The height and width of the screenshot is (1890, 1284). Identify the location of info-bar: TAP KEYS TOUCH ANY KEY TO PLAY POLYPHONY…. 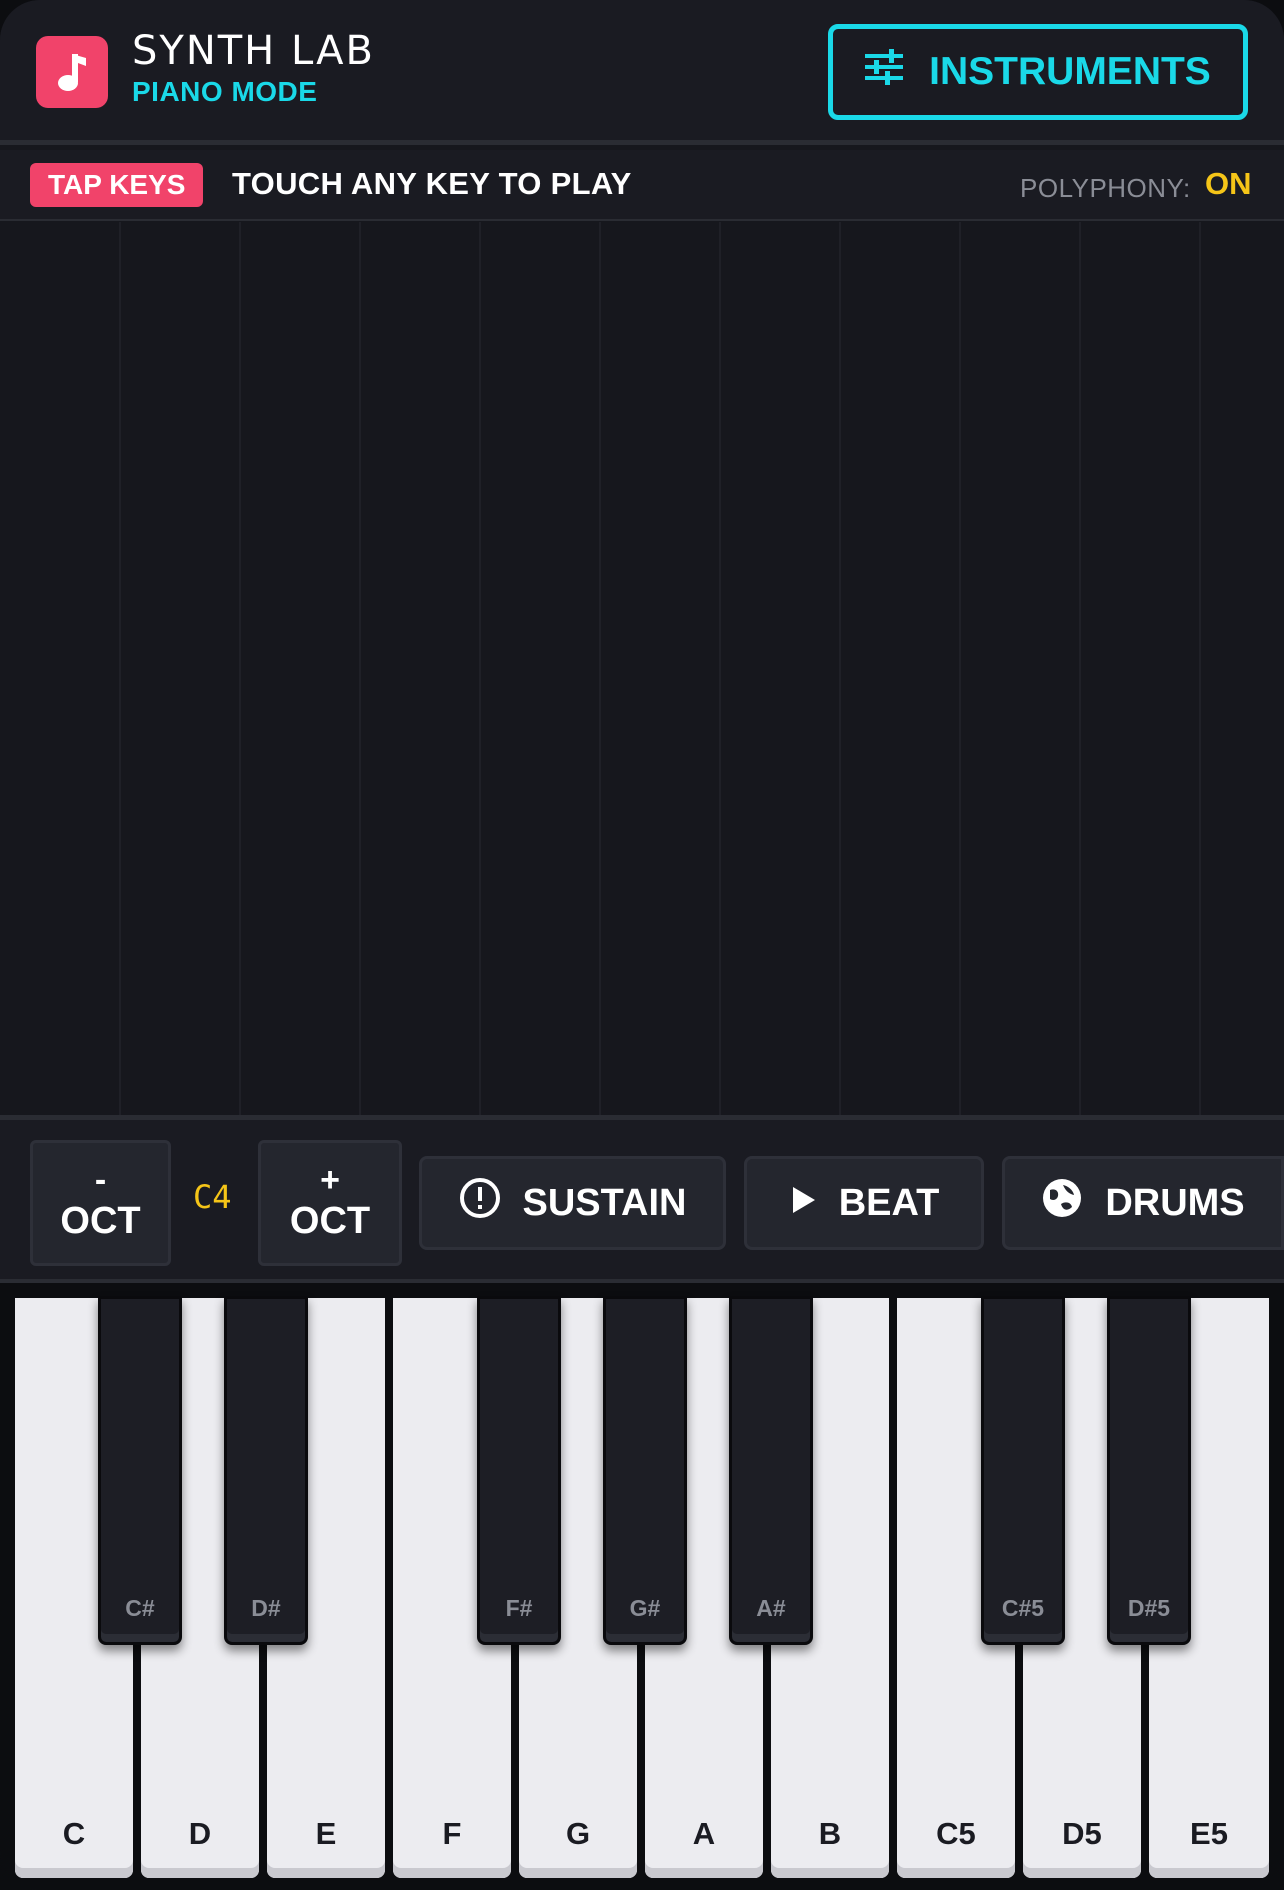
(642, 185).